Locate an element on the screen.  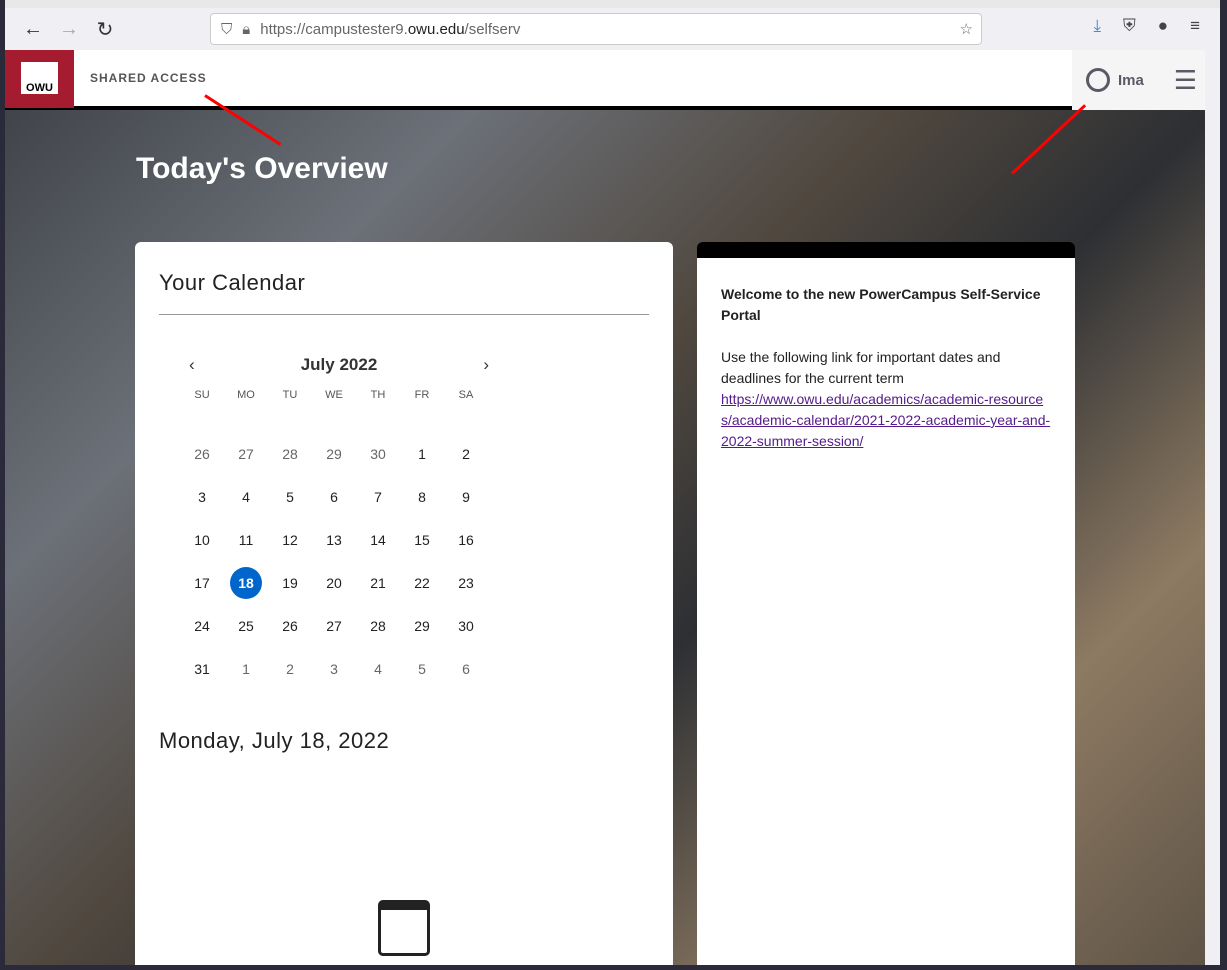
calendar-day: 24 is located at coordinates (202, 625).